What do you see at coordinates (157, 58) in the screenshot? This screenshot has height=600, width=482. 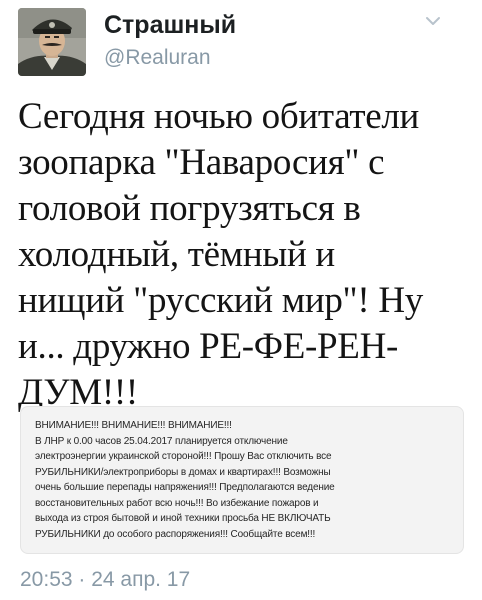 I see `author-handle: @Realuran` at bounding box center [157, 58].